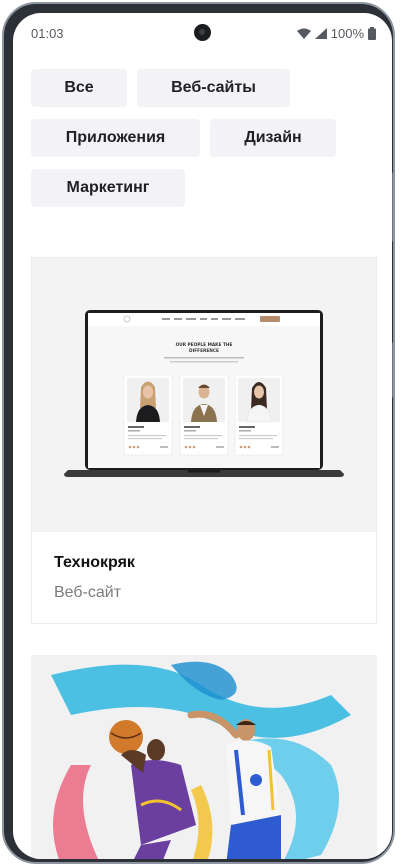 Image resolution: width=401 pixels, height=868 pixels. I want to click on battery-percent: 100%, so click(347, 33).